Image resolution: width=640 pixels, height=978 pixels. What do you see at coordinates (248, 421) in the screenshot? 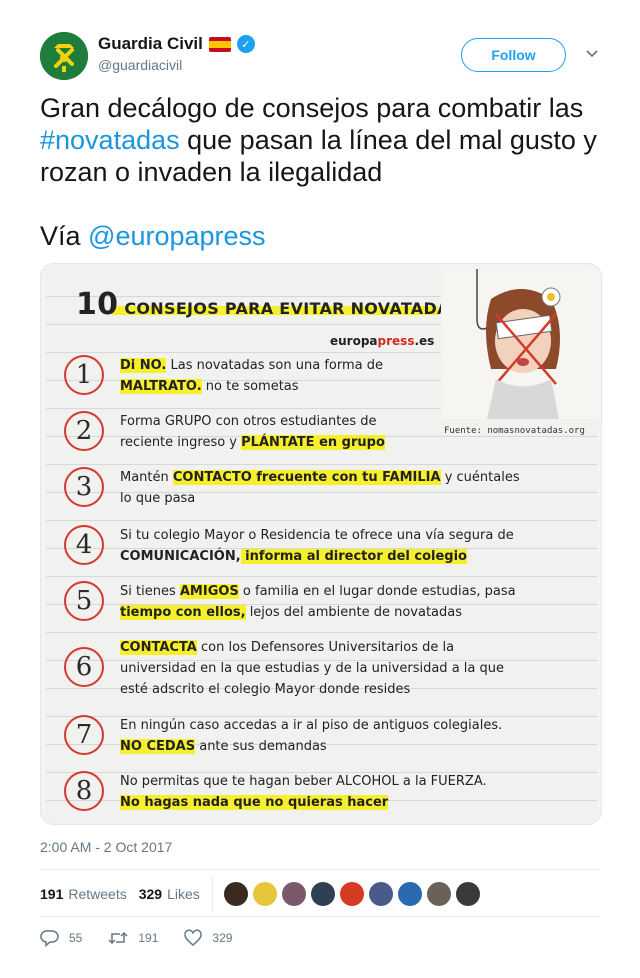
I see `tip-text-a: Forma GRUPO con otros estudiantes de` at bounding box center [248, 421].